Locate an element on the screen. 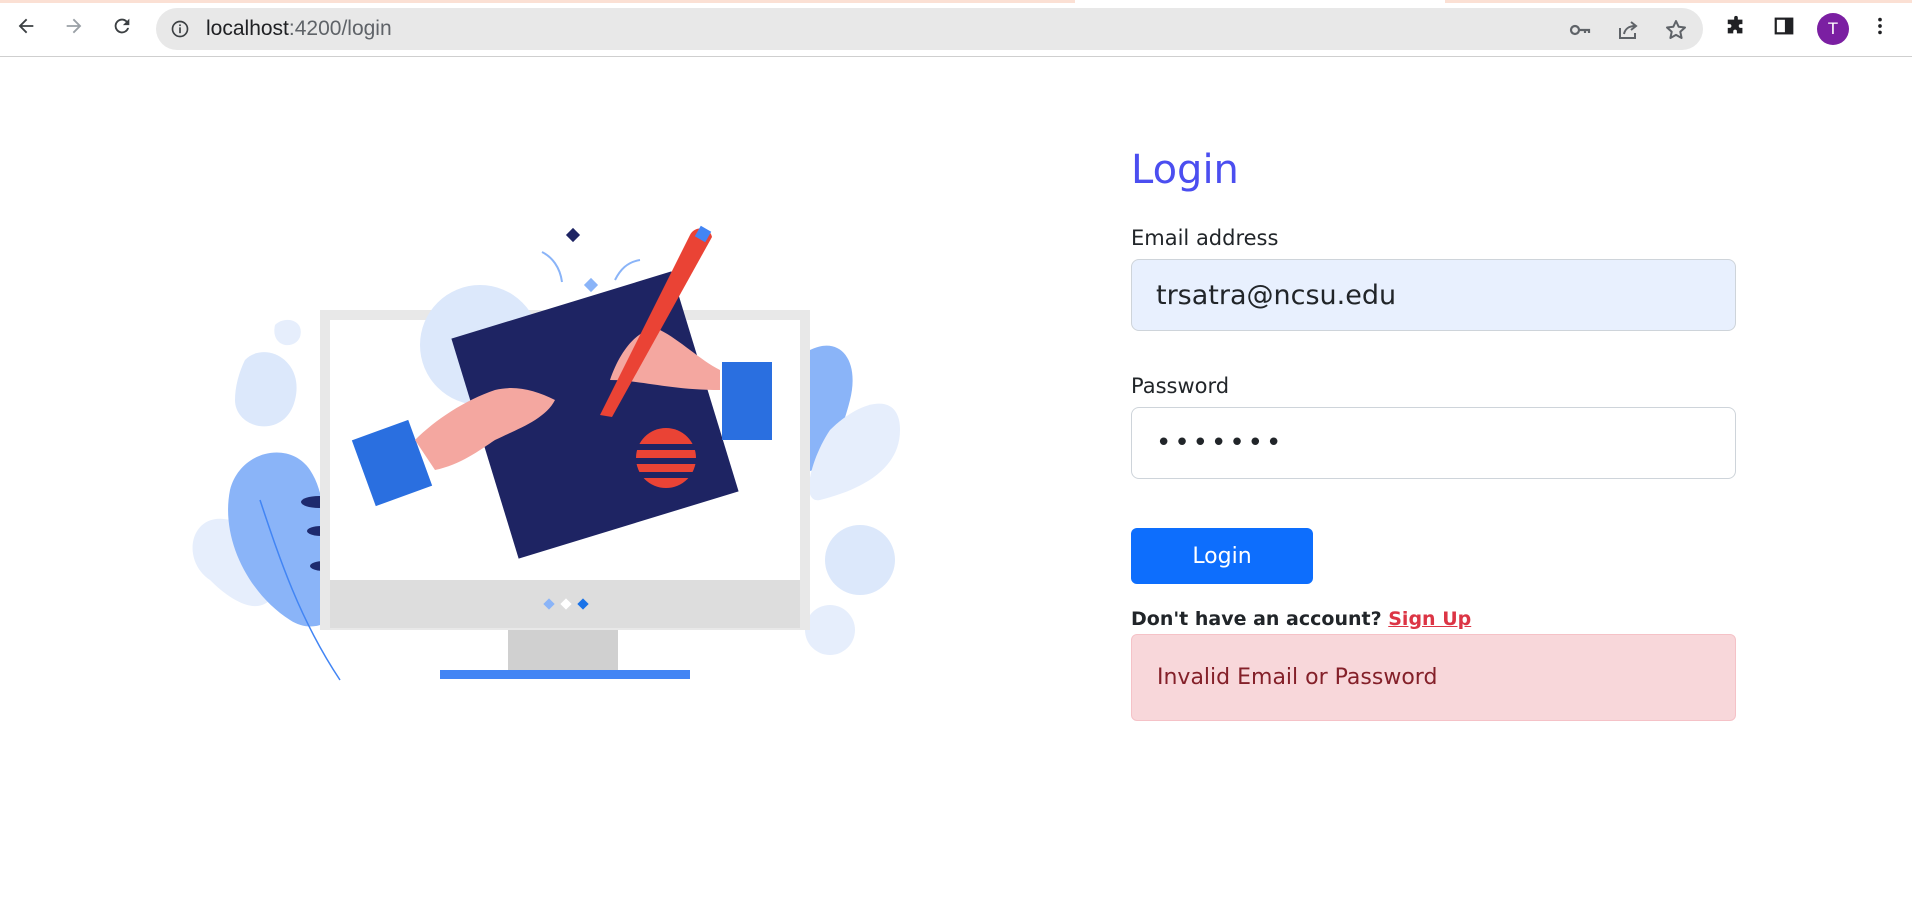 The image size is (1912, 907). key-icon is located at coordinates (1580, 30).